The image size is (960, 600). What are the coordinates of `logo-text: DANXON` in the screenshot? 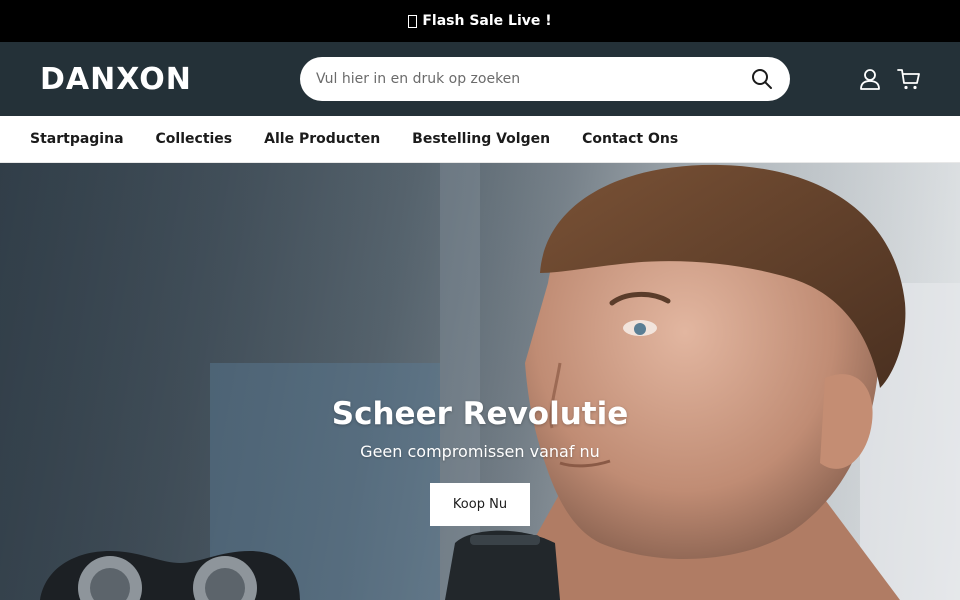 It's located at (116, 79).